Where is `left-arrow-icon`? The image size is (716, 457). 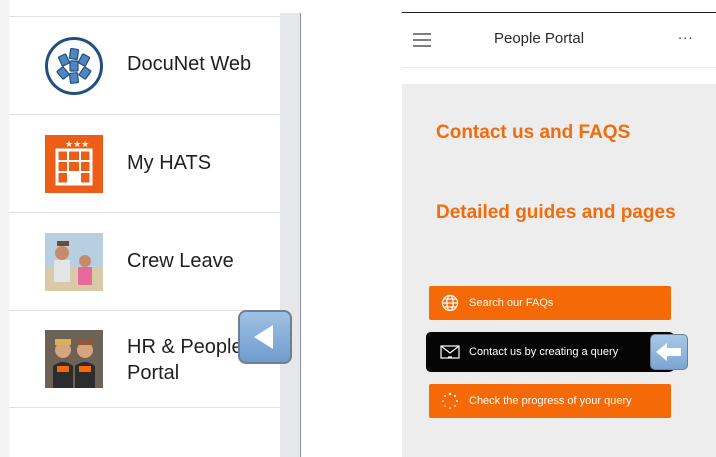 left-arrow-icon is located at coordinates (669, 352).